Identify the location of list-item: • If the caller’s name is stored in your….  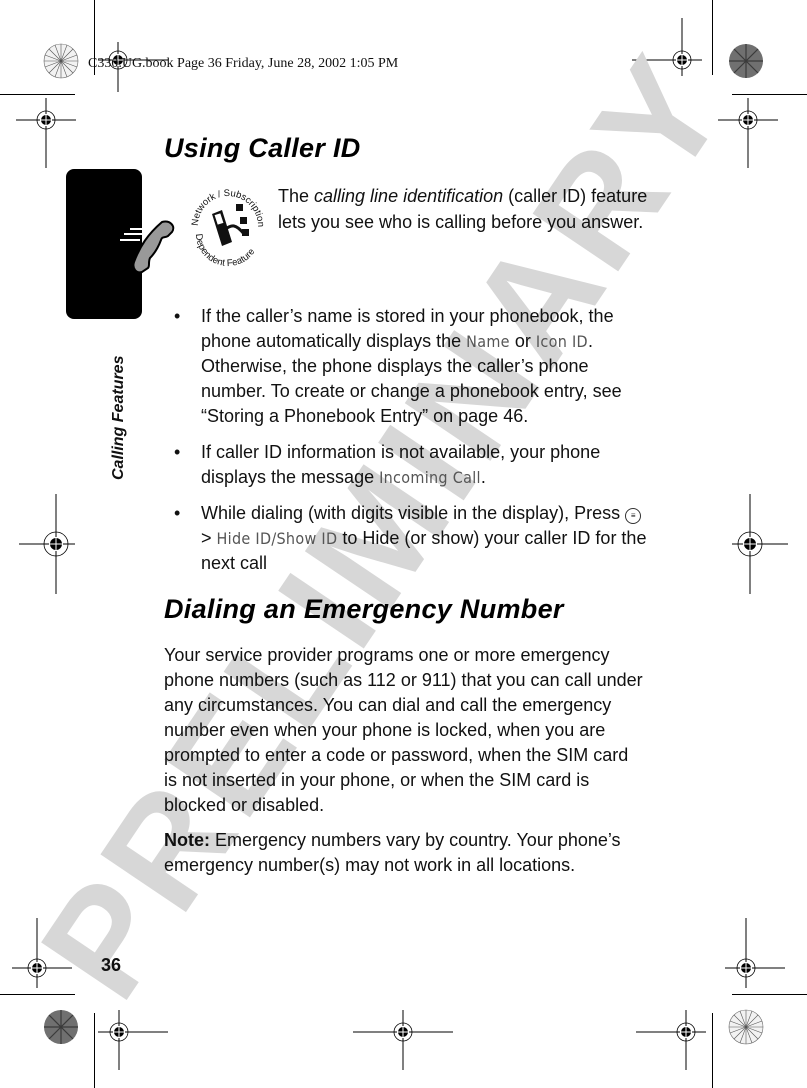
(398, 366).